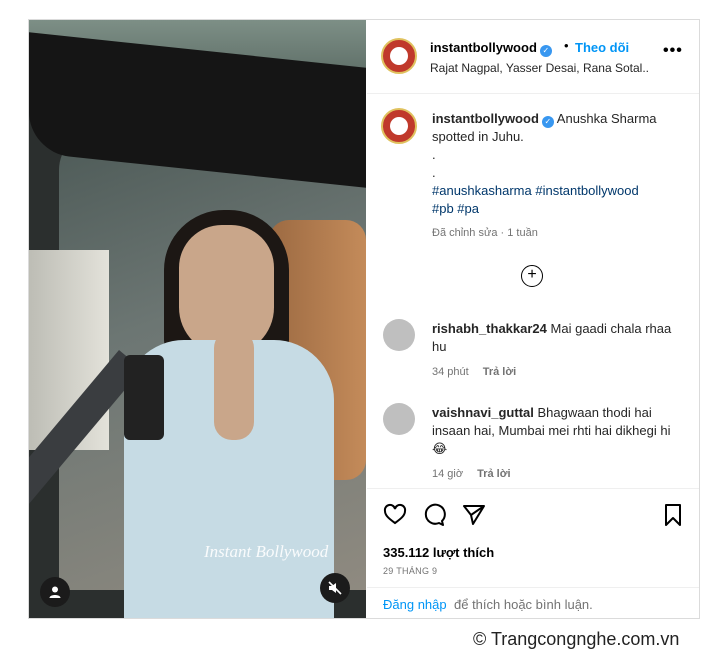 The image size is (718, 659). What do you see at coordinates (485, 118) in the screenshot?
I see `caption-username: instantbollywood` at bounding box center [485, 118].